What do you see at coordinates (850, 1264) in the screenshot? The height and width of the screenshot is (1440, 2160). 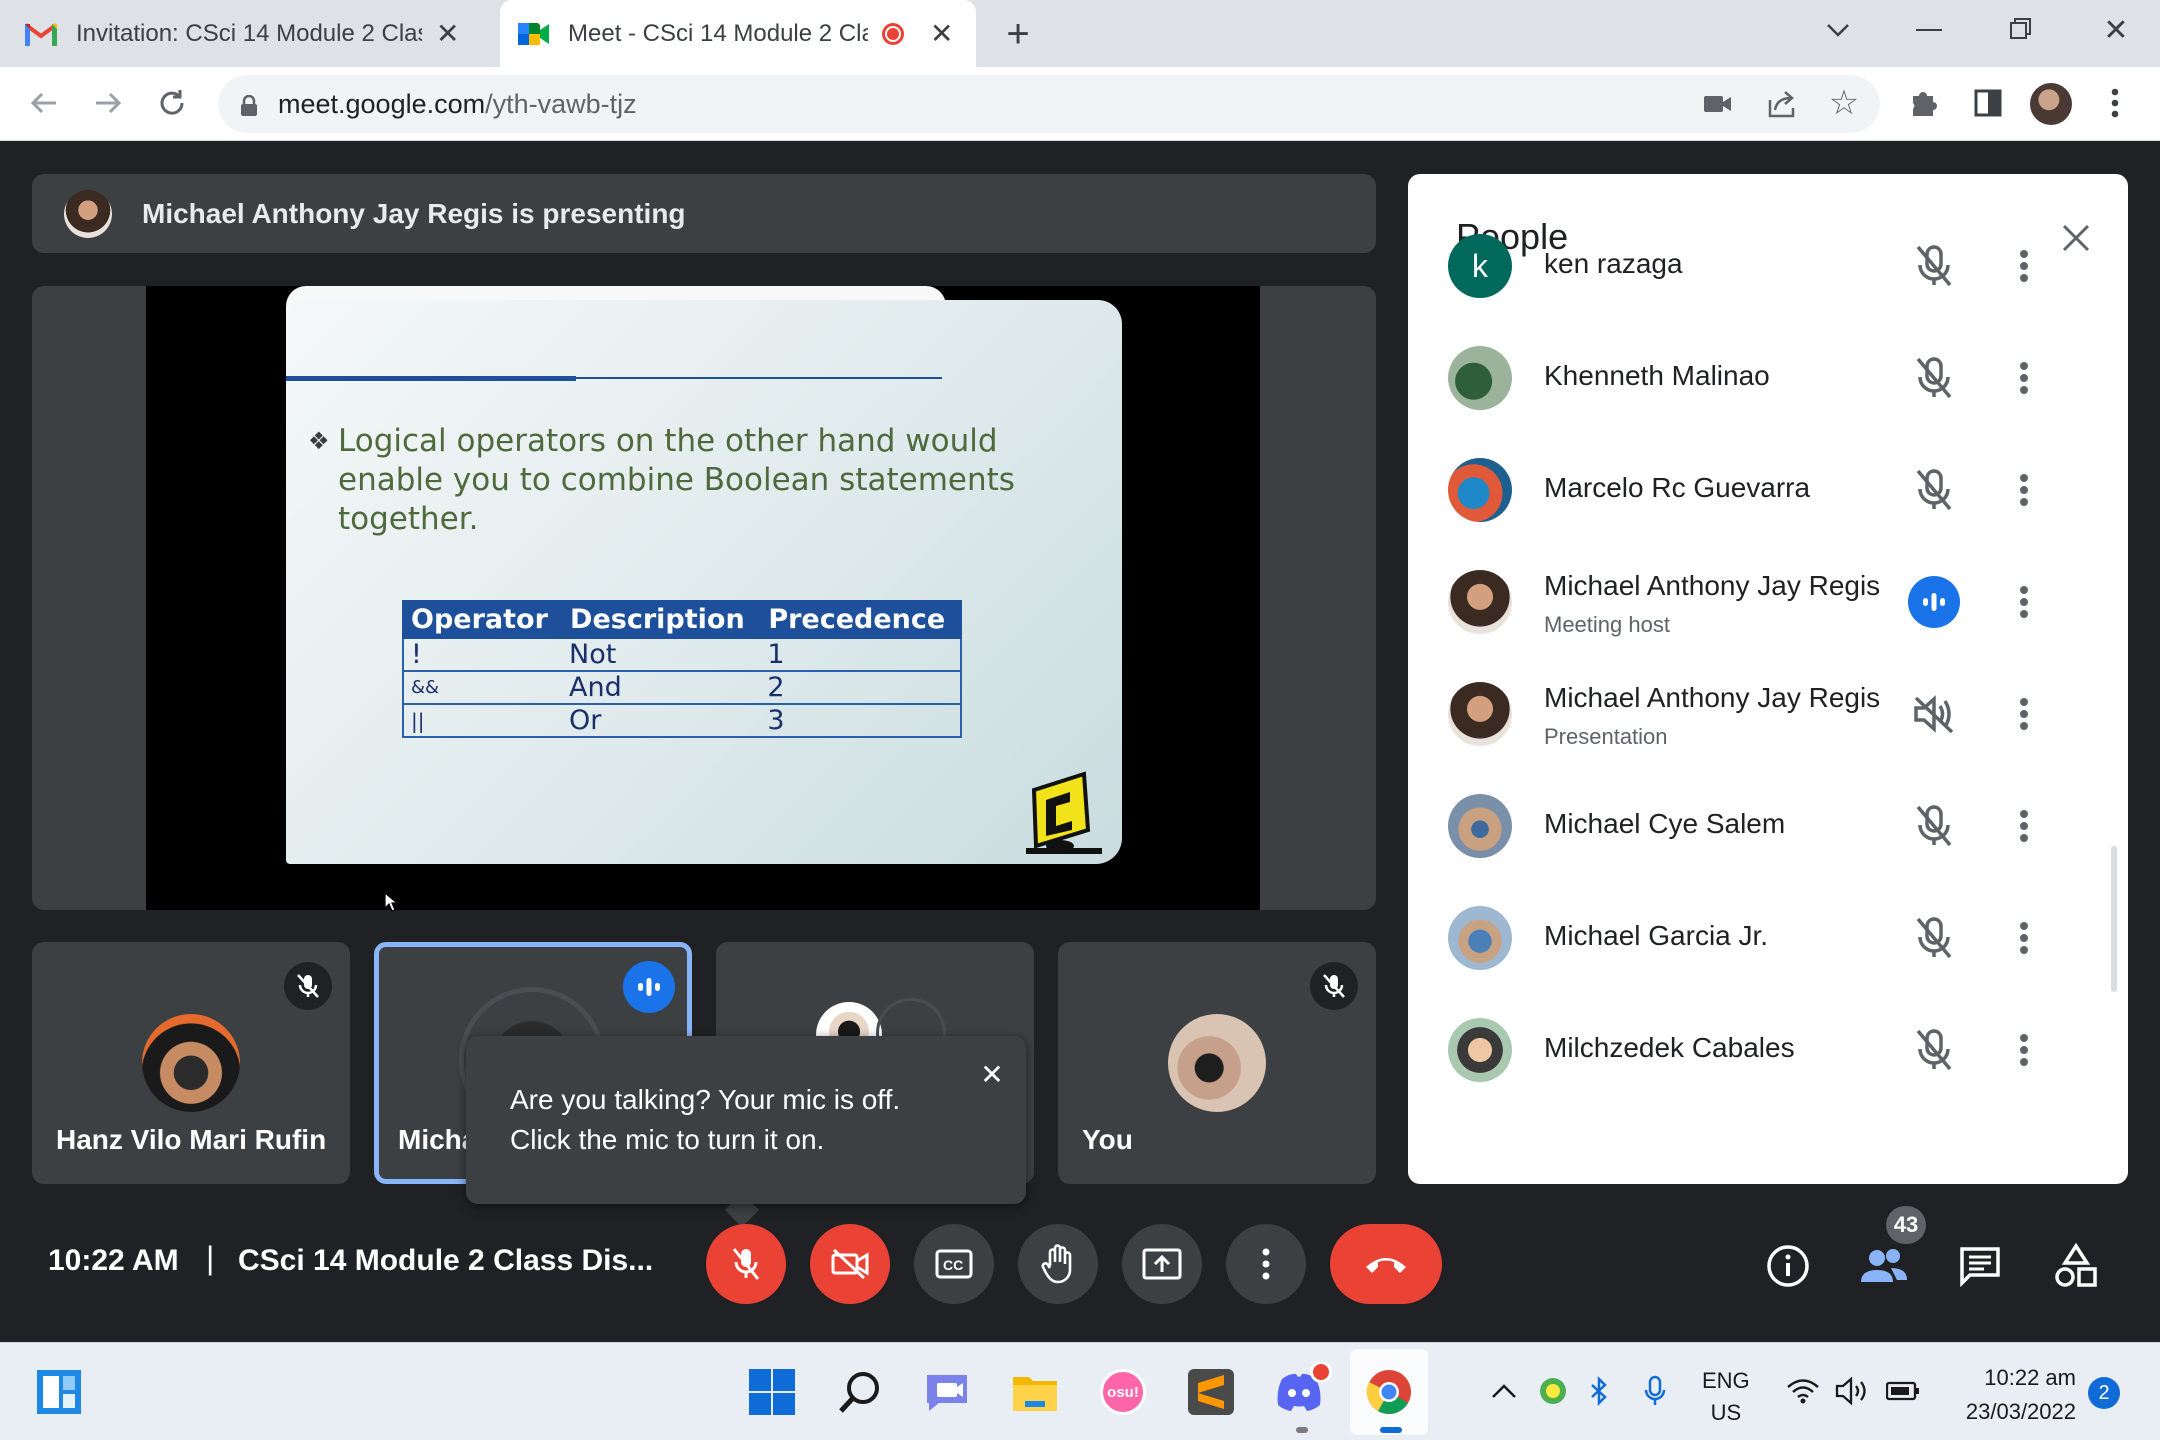 I see `camera-toggle-button` at bounding box center [850, 1264].